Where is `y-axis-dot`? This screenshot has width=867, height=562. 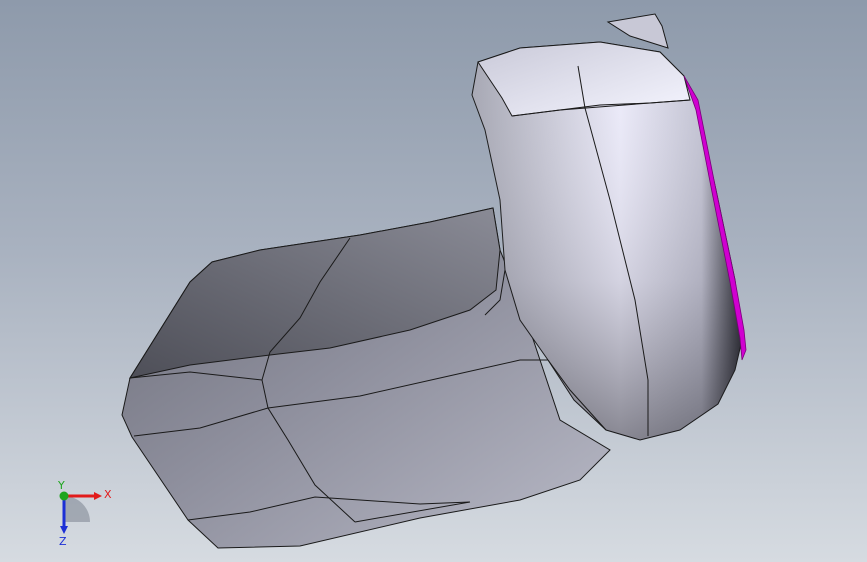
y-axis-dot is located at coordinates (64, 496).